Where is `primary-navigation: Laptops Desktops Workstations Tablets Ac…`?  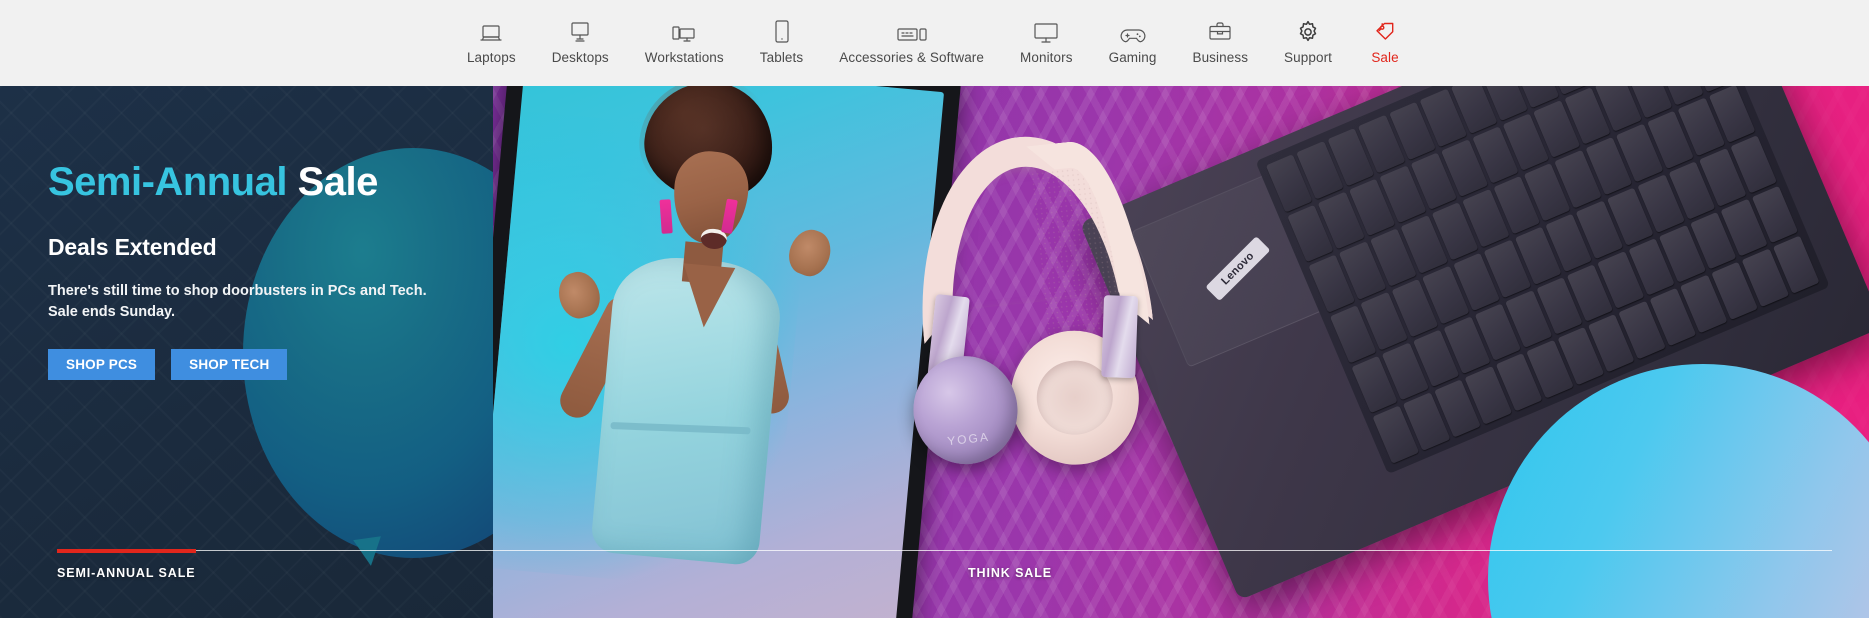 primary-navigation: Laptops Desktops Workstations Tablets Ac… is located at coordinates (934, 43).